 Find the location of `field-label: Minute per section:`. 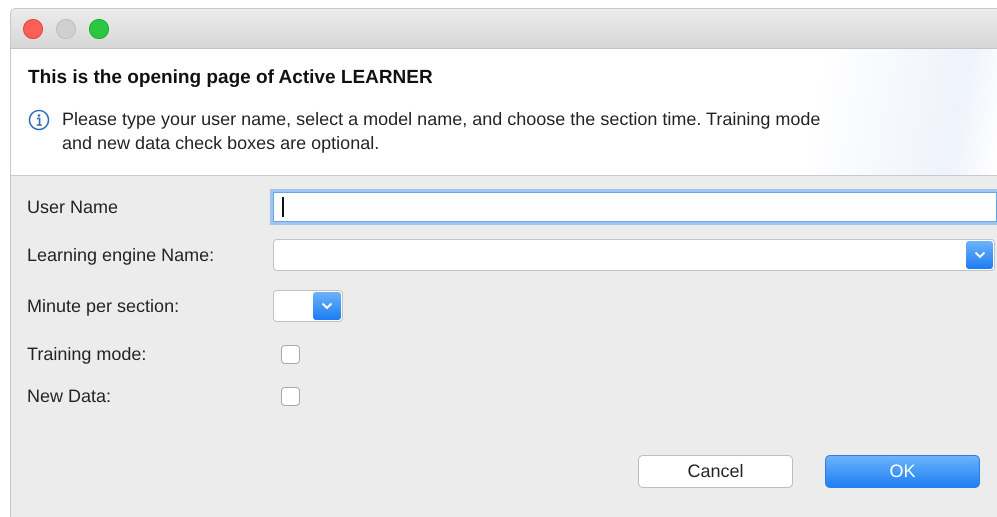

field-label: Minute per section: is located at coordinates (103, 306).